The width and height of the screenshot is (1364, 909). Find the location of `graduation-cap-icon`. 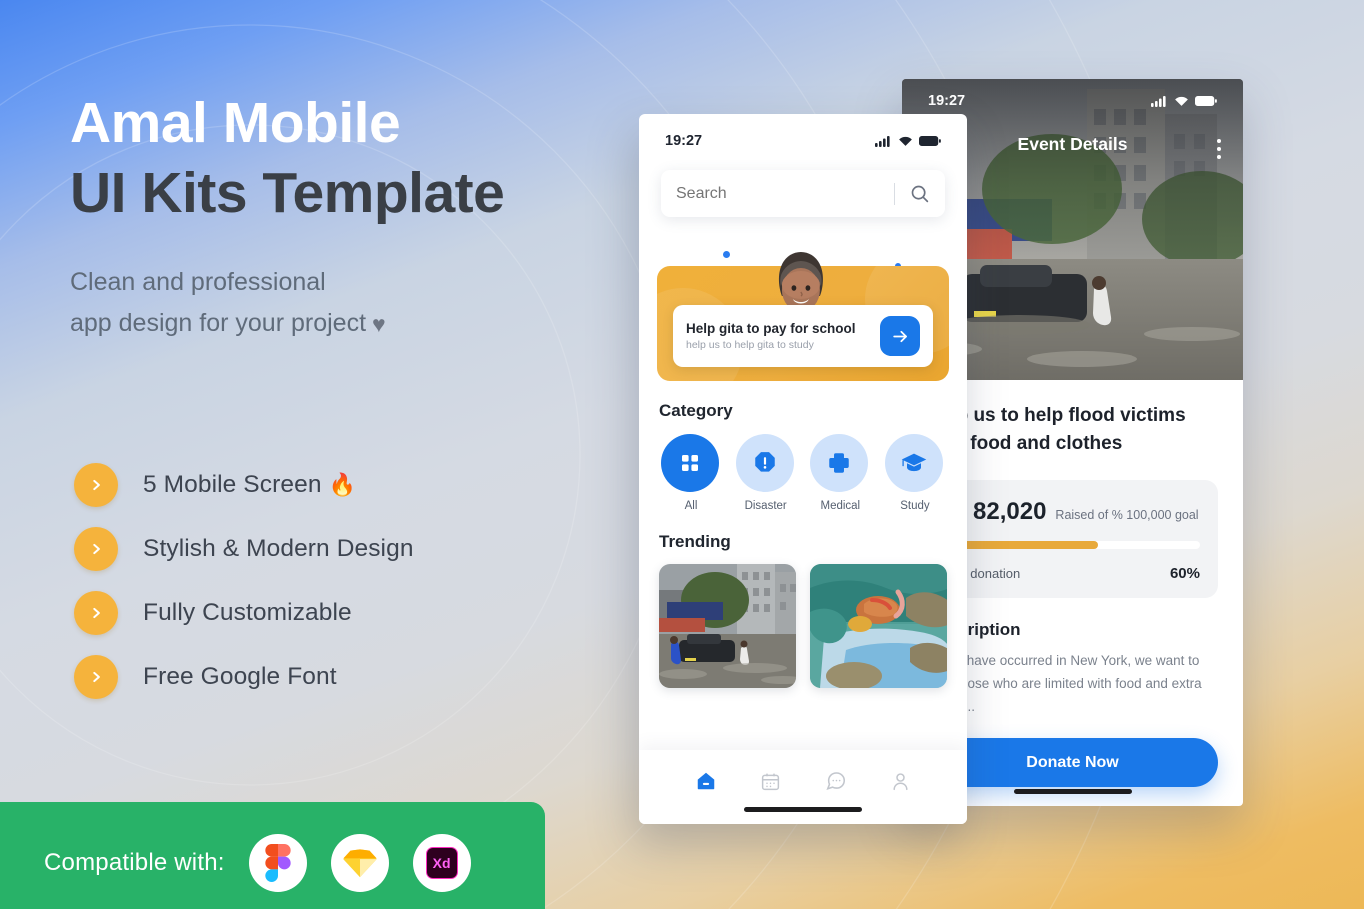

graduation-cap-icon is located at coordinates (913, 463).